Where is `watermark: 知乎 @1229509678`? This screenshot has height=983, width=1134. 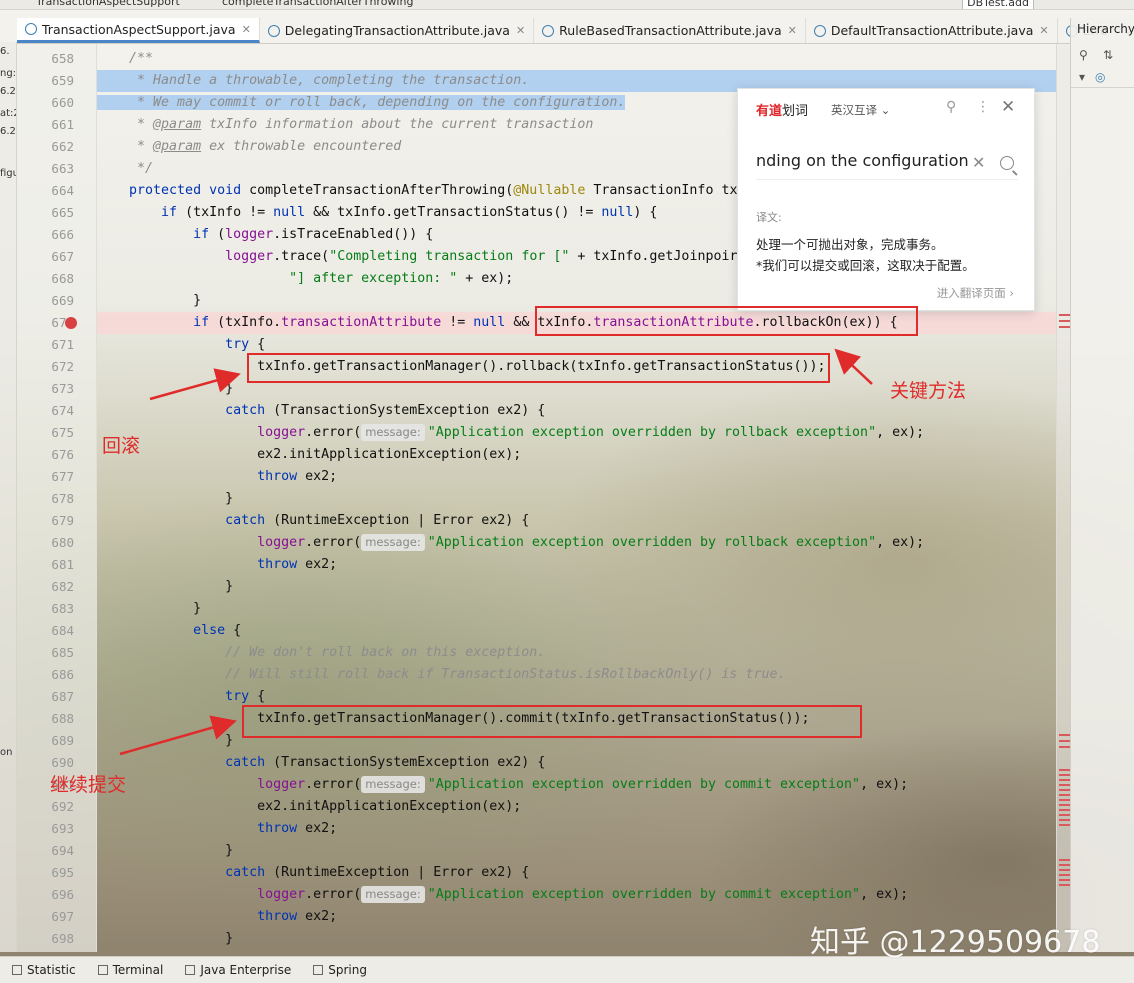
watermark: 知乎 @1229509678 is located at coordinates (955, 942).